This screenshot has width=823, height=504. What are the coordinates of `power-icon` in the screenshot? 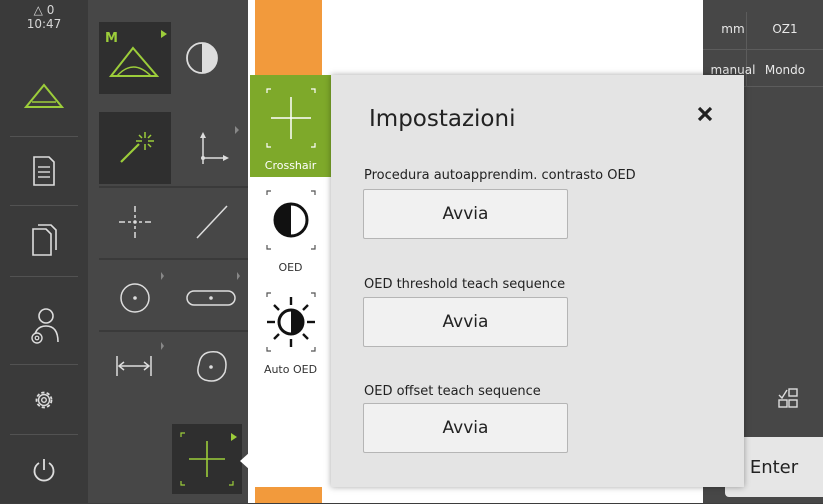 It's located at (44, 470).